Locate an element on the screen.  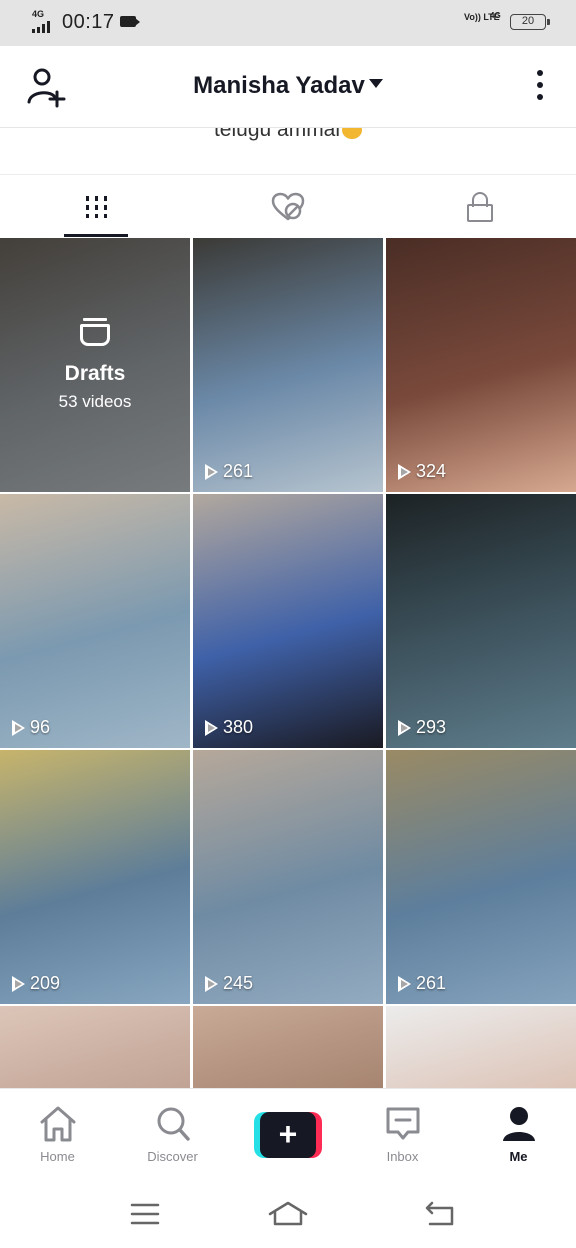
search-icon is located at coordinates (173, 1124).